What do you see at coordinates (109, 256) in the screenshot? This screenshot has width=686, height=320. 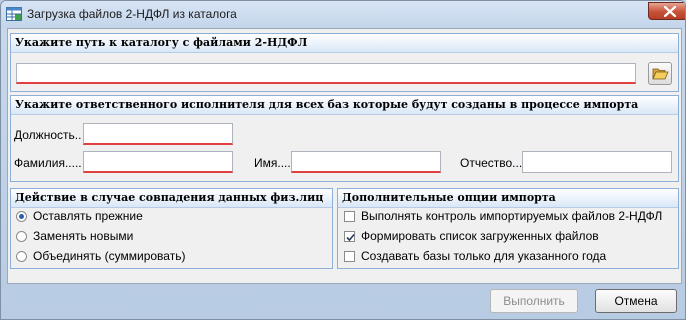 I see `radio-label: Объединять (суммировать)` at bounding box center [109, 256].